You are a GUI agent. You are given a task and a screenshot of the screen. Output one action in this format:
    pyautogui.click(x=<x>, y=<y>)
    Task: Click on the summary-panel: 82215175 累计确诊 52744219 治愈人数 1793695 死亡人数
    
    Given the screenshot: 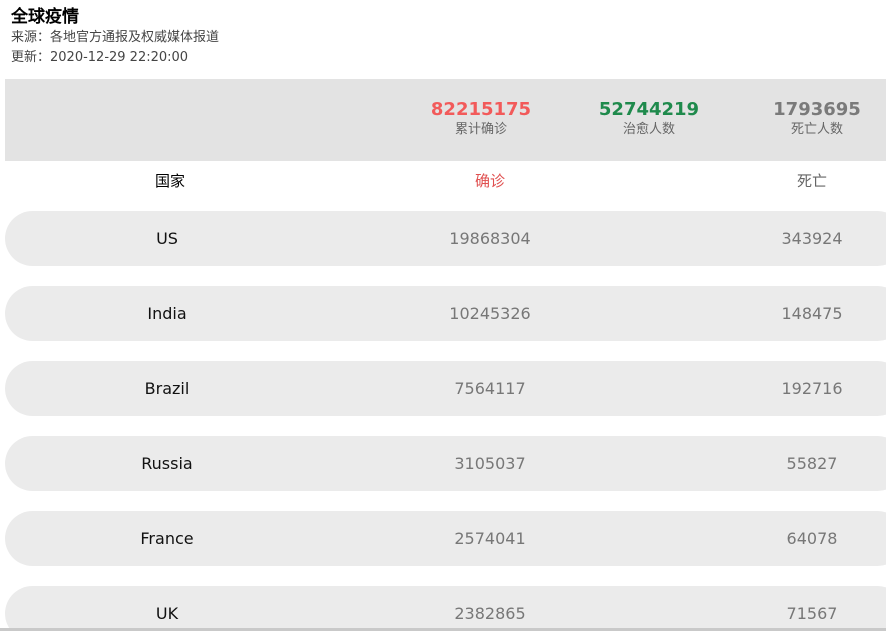 What is the action you would take?
    pyautogui.click(x=445, y=120)
    